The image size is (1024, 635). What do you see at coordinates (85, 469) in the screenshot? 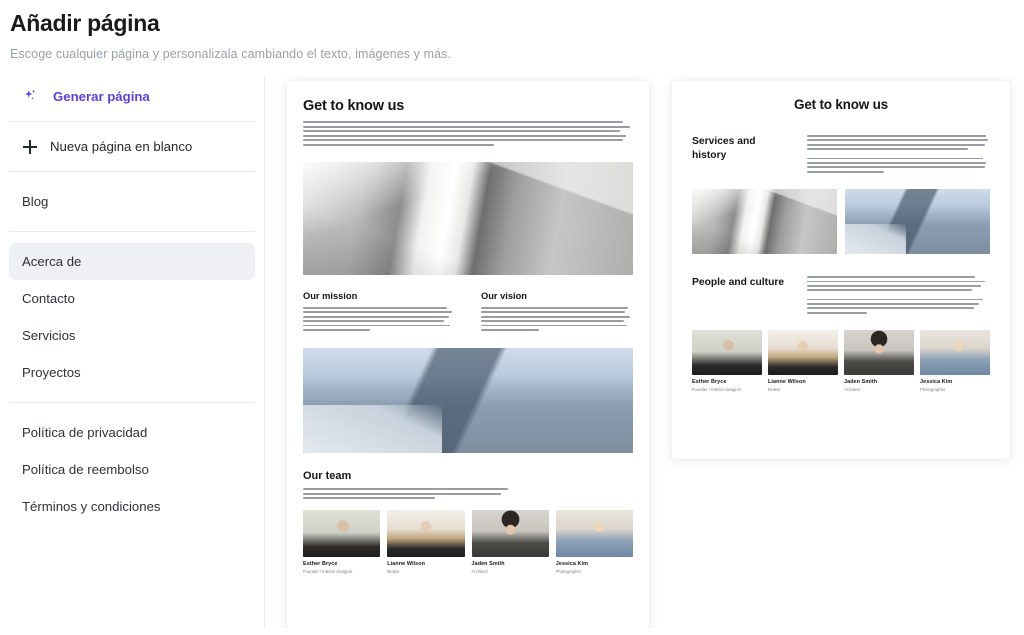
I see `sidebar-item-label: Política de reembolso` at bounding box center [85, 469].